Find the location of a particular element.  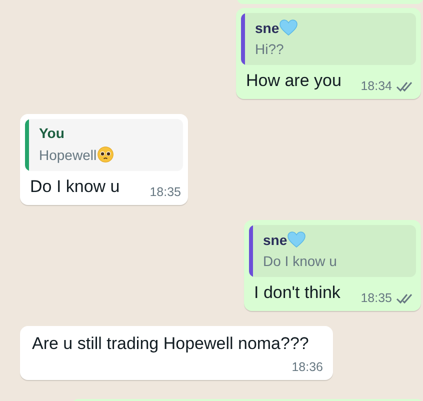

message-text: How are you is located at coordinates (294, 81).